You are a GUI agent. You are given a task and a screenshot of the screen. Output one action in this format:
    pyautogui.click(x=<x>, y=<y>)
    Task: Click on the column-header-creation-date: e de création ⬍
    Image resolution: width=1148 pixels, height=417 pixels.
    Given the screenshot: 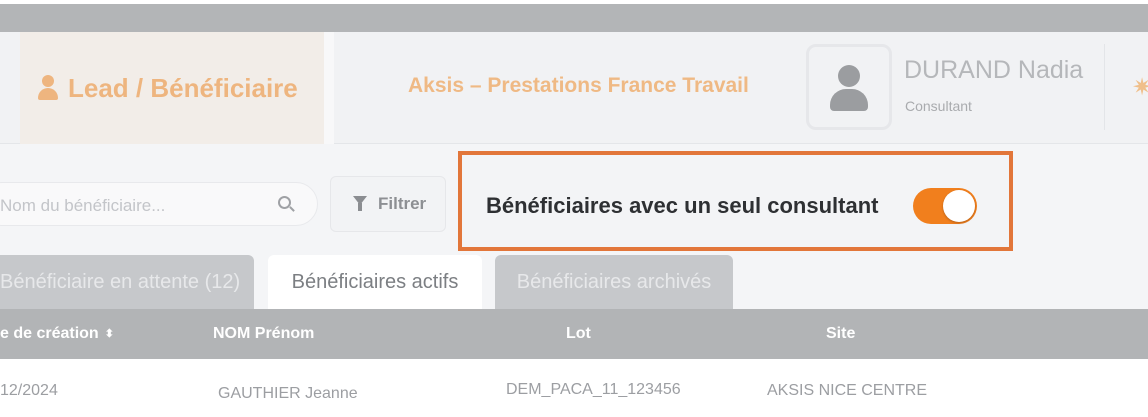 What is the action you would take?
    pyautogui.click(x=57, y=334)
    